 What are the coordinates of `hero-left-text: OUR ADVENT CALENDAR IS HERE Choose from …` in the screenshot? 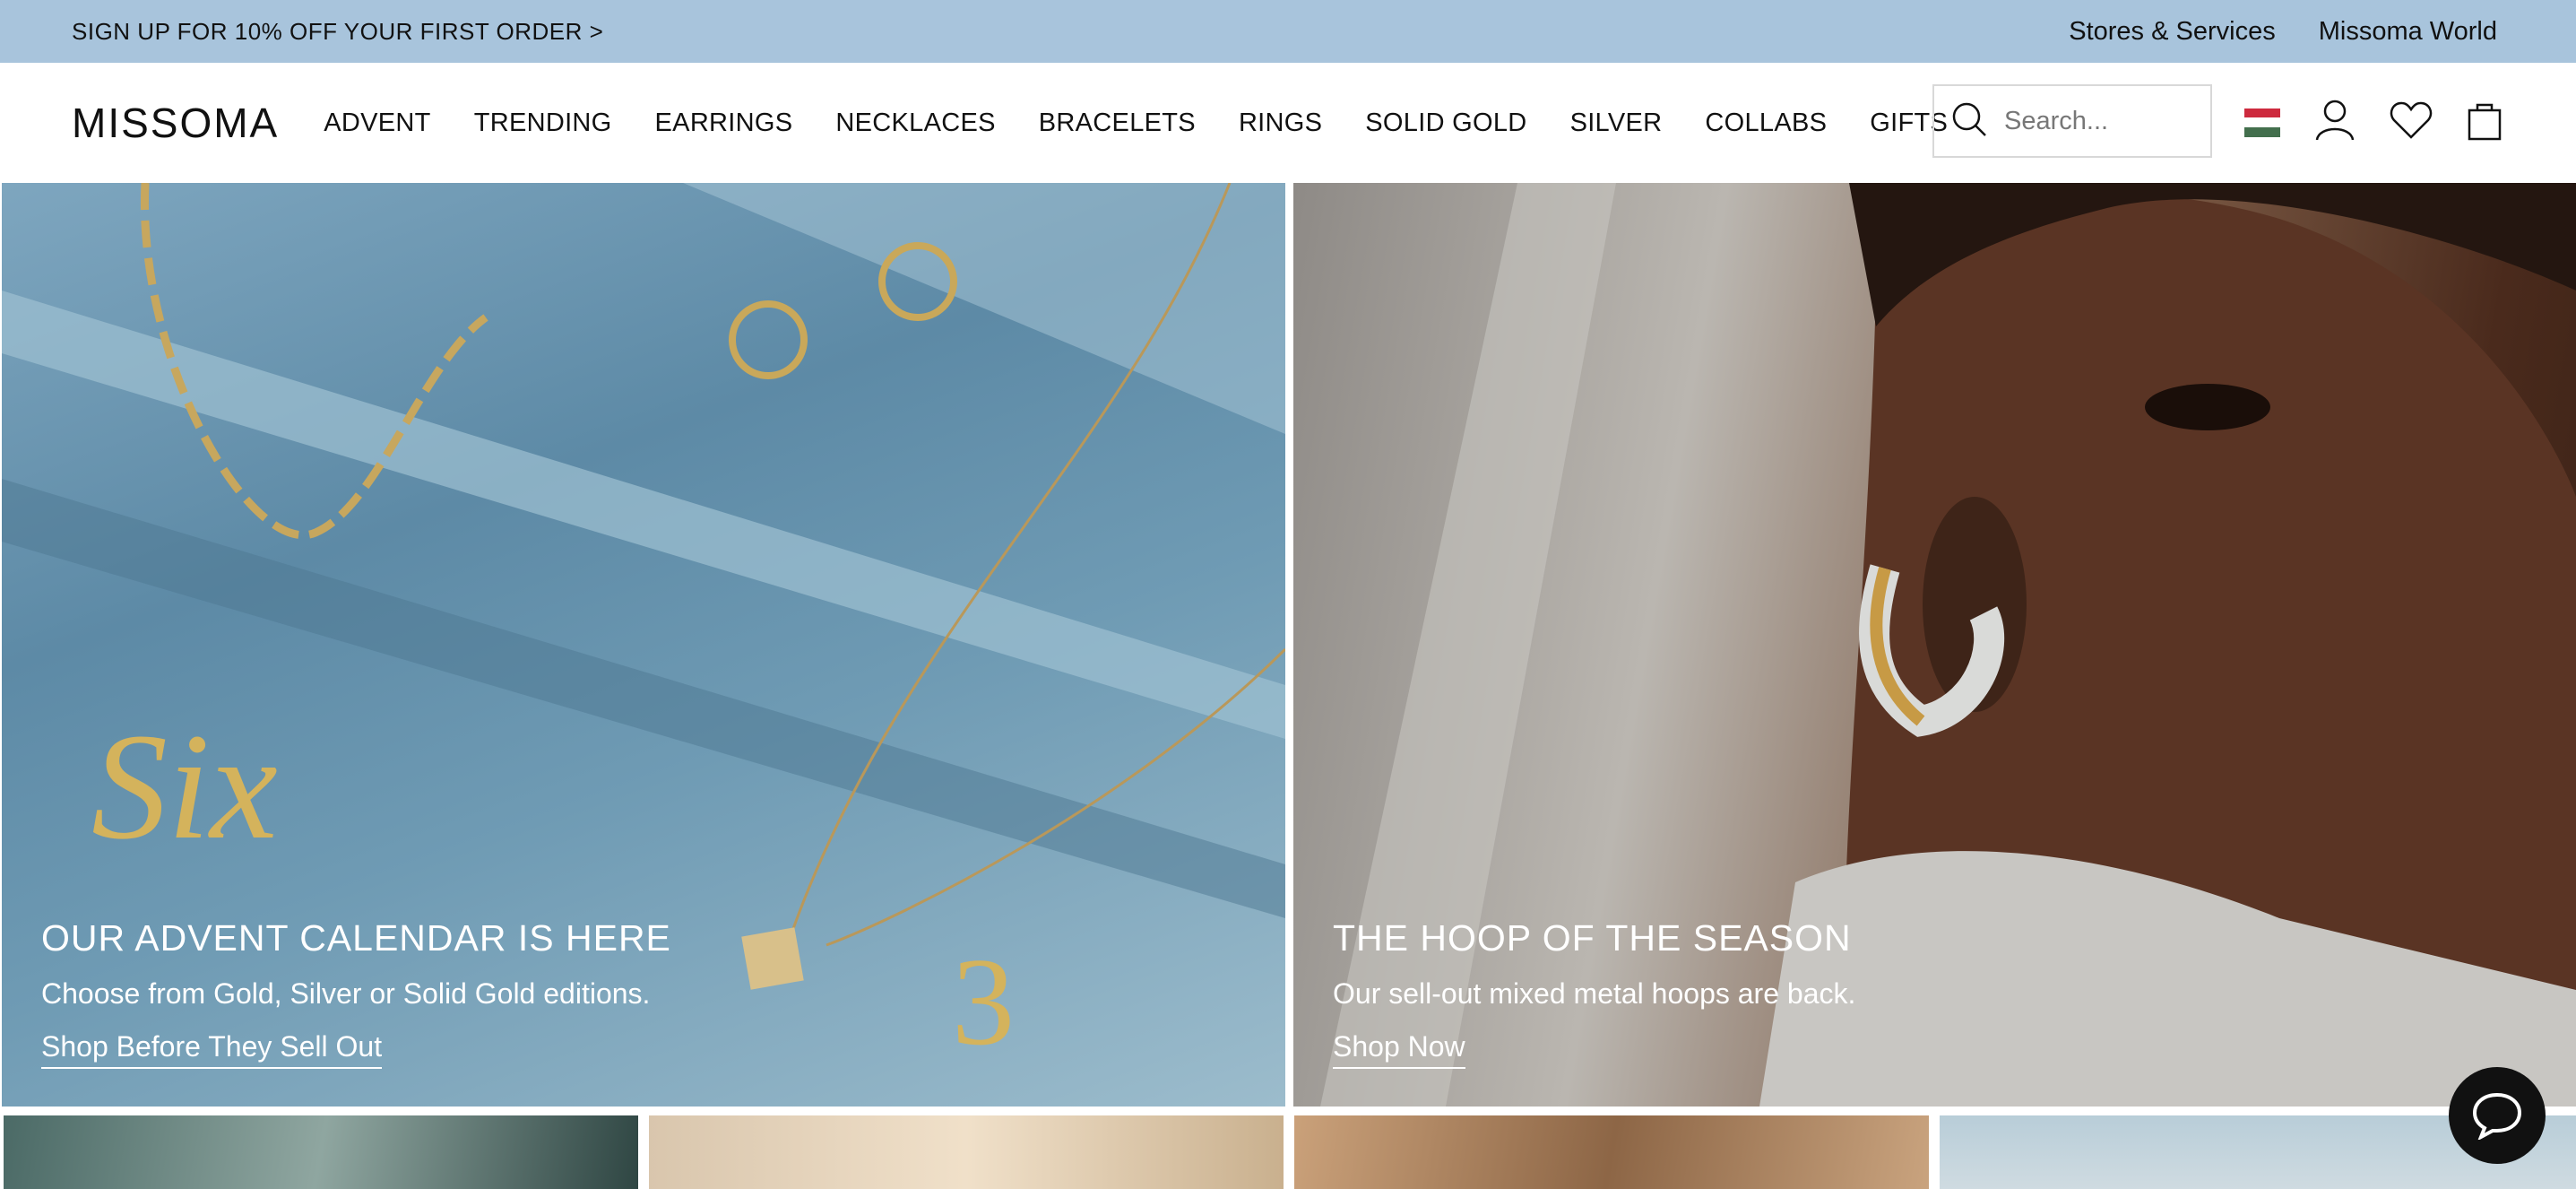 It's located at (356, 993).